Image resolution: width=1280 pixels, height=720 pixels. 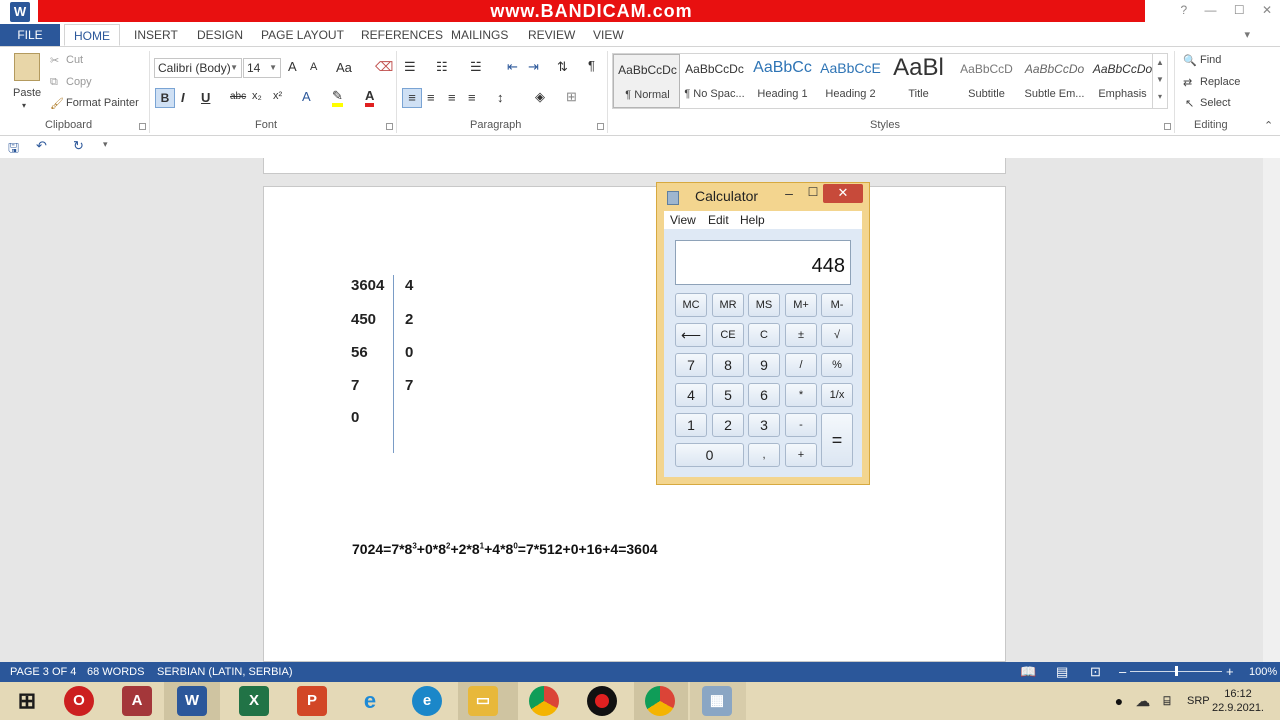 I want to click on pilcrow-icon: ¶, so click(x=591, y=65).